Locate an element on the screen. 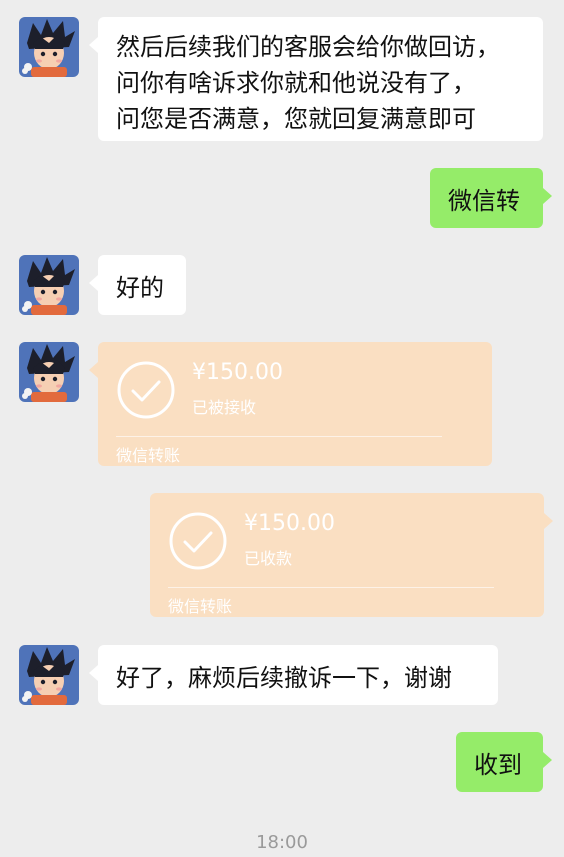  message-bubble-right: 微信转 is located at coordinates (491, 198).